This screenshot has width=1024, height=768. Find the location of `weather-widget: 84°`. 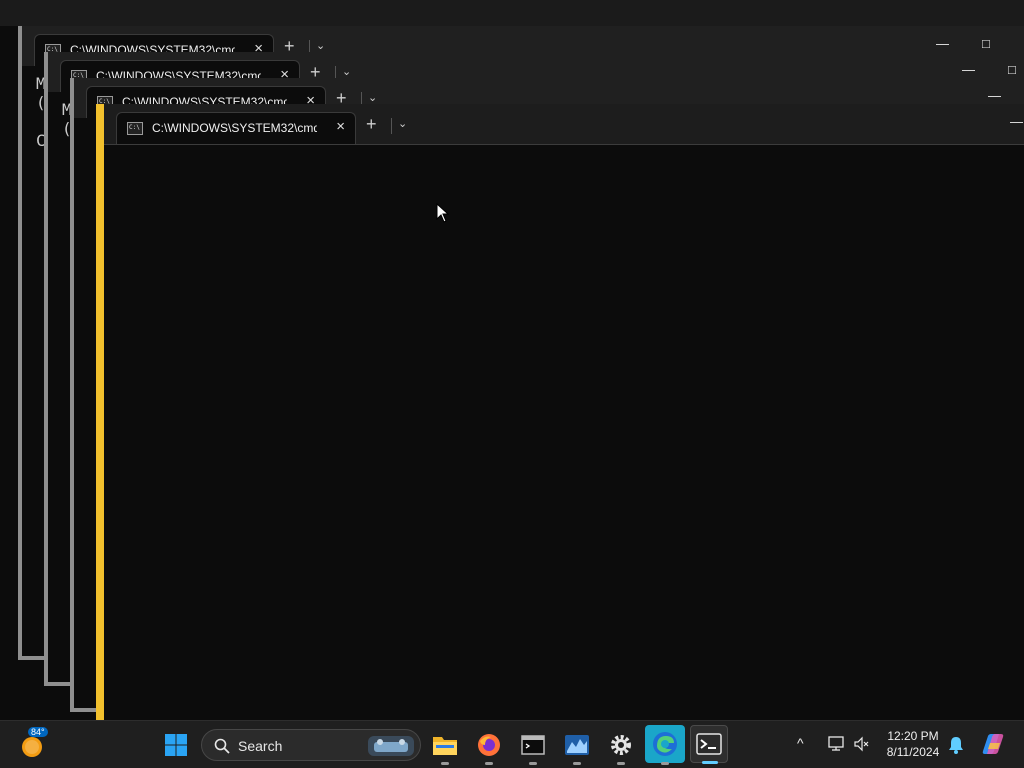

weather-widget: 84° is located at coordinates (34, 745).